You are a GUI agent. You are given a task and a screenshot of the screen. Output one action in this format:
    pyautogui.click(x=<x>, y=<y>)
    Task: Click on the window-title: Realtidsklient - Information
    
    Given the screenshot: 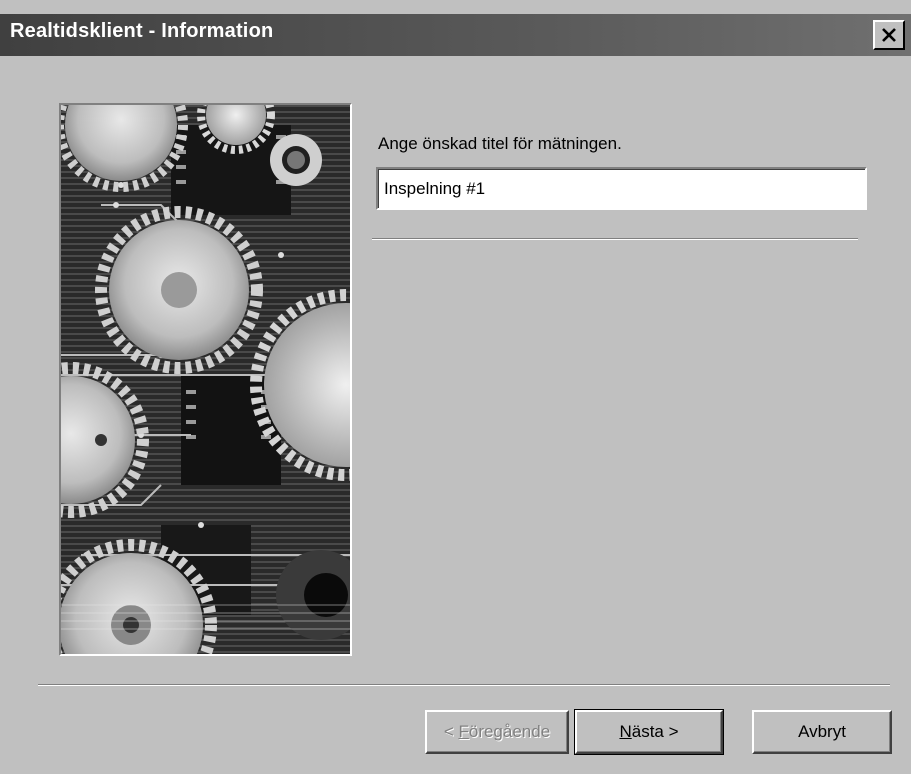 What is the action you would take?
    pyautogui.click(x=142, y=31)
    